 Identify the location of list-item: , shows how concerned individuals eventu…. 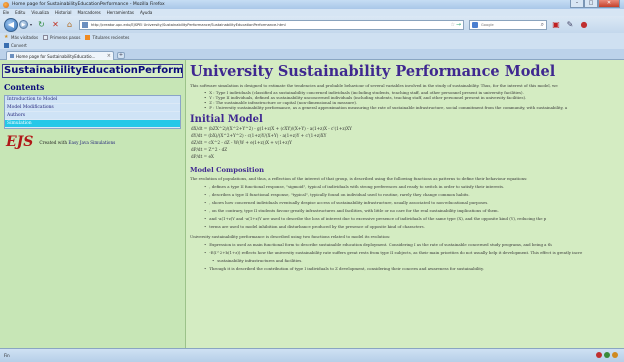
(414, 203).